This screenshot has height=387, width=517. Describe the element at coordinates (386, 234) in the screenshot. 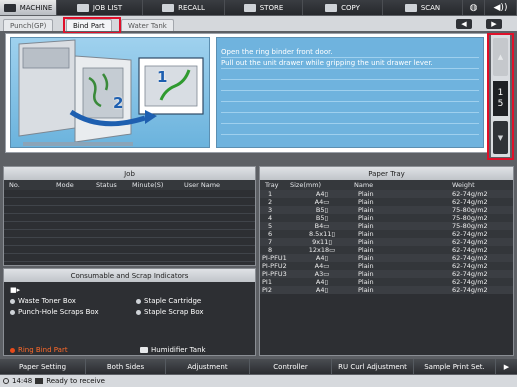

I see `table-row: 6 8.5x11▯ Plain 62-74g/m2` at that location.